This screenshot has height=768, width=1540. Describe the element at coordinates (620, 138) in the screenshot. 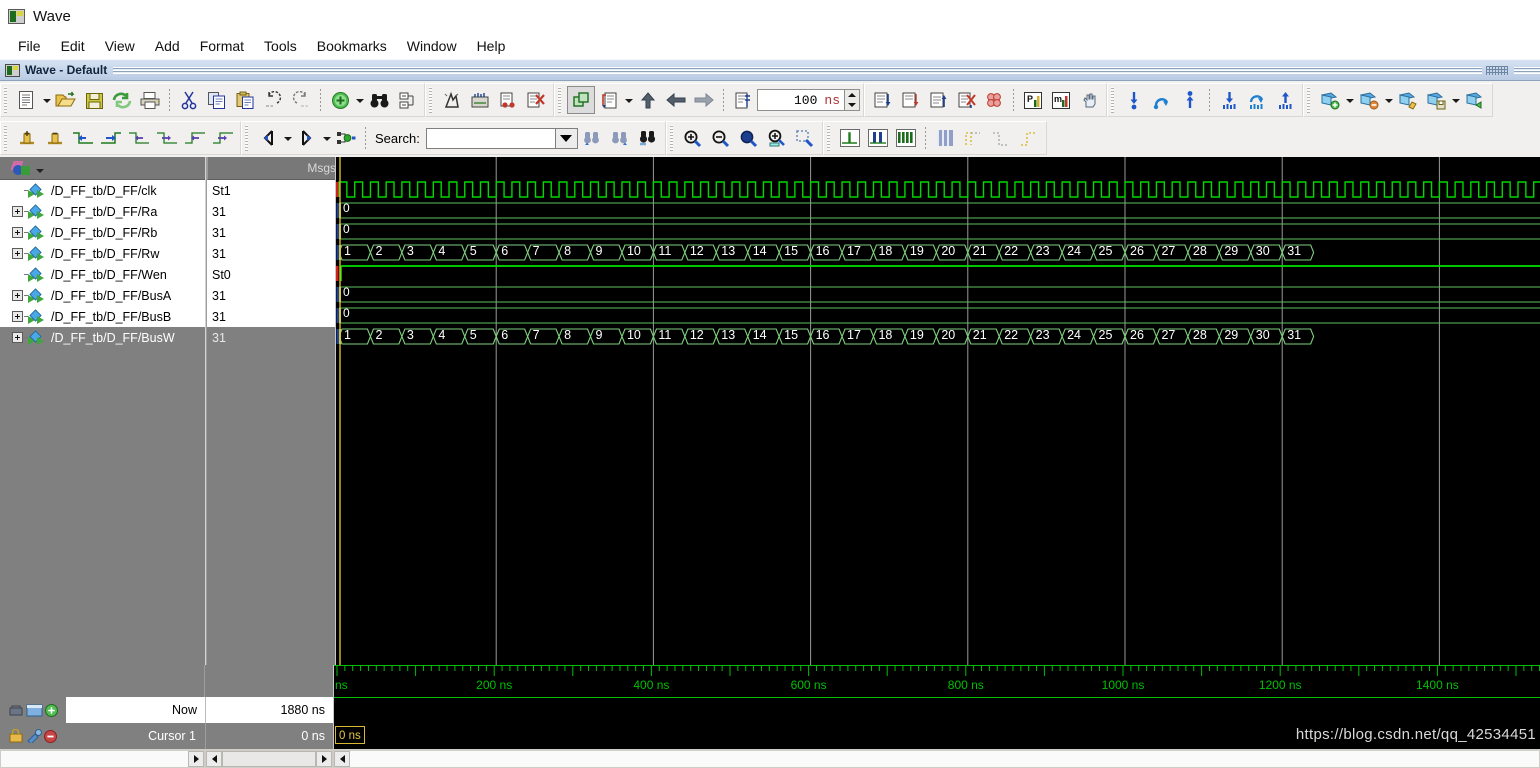

I see `search-next-icon` at that location.